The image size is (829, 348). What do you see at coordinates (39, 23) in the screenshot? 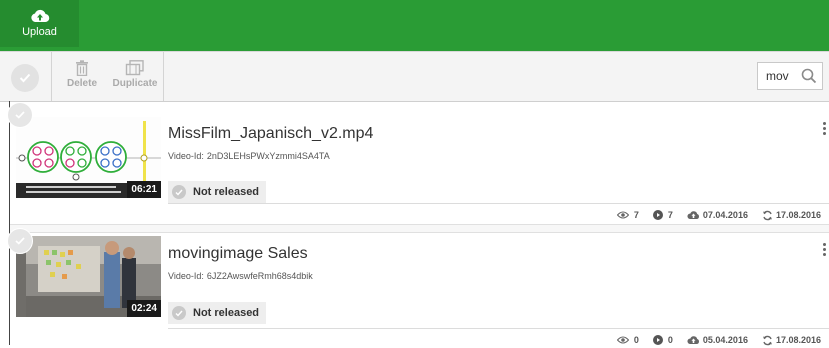
I see `upload-button: Upload` at bounding box center [39, 23].